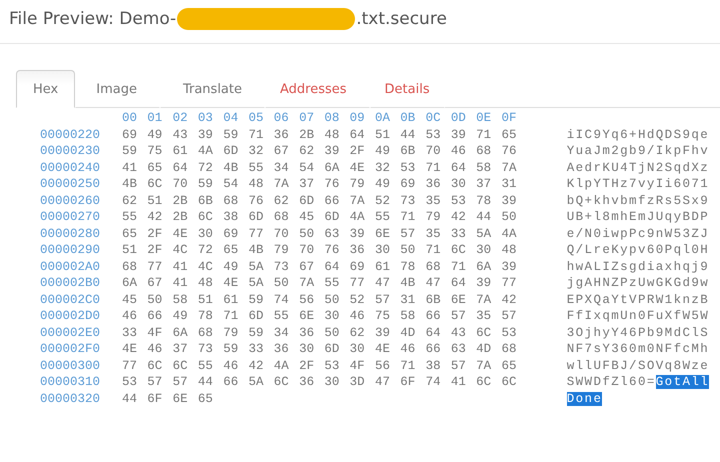 The height and width of the screenshot is (462, 720). Describe the element at coordinates (683, 382) in the screenshot. I see `ascii-text: GotAll` at that location.